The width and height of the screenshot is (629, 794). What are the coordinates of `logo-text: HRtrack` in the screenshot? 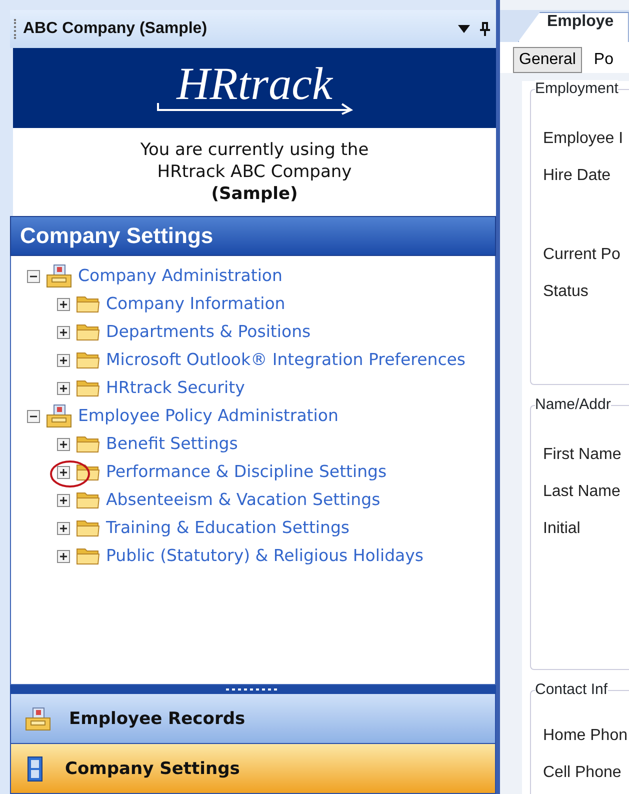 It's located at (254, 84).